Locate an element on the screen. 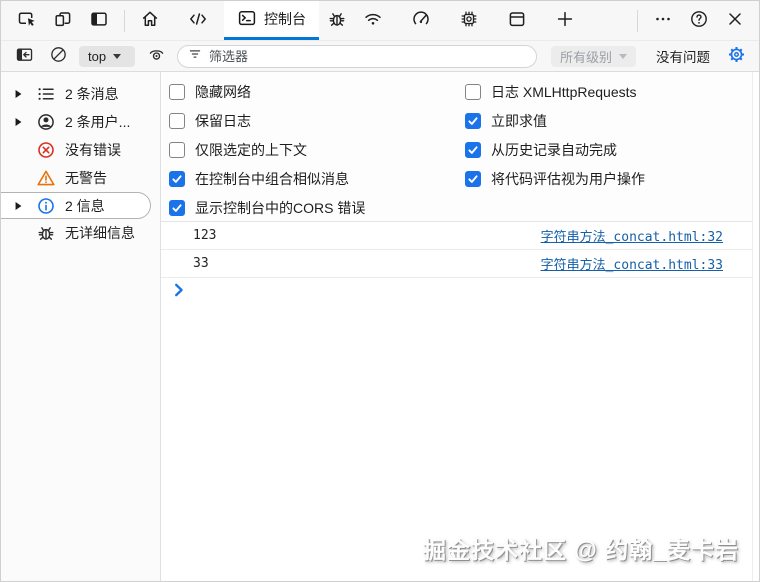  scrollbar-gutter is located at coordinates (755, 326).